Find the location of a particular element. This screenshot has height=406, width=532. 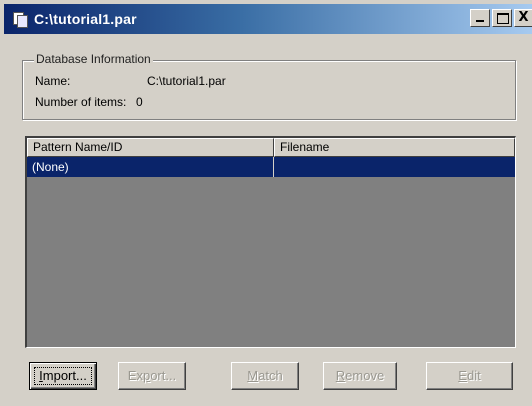

export-label-pre: Ex is located at coordinates (135, 375).